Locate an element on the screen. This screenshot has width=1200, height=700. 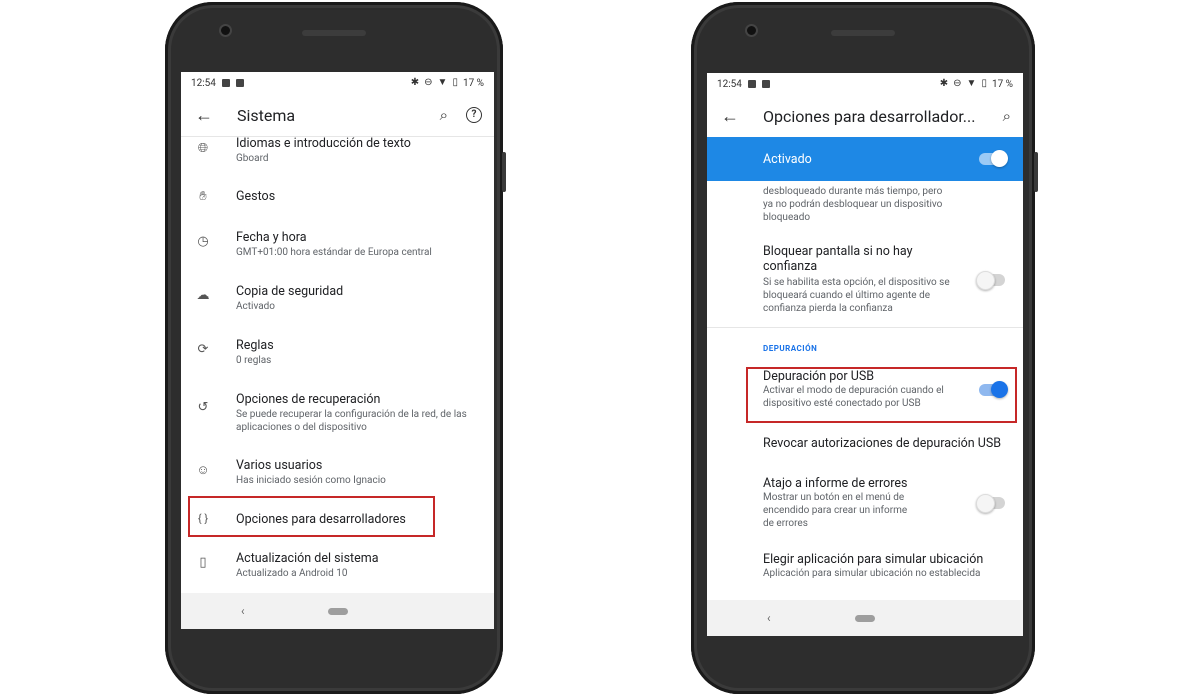
master-toggle is located at coordinates (993, 158).